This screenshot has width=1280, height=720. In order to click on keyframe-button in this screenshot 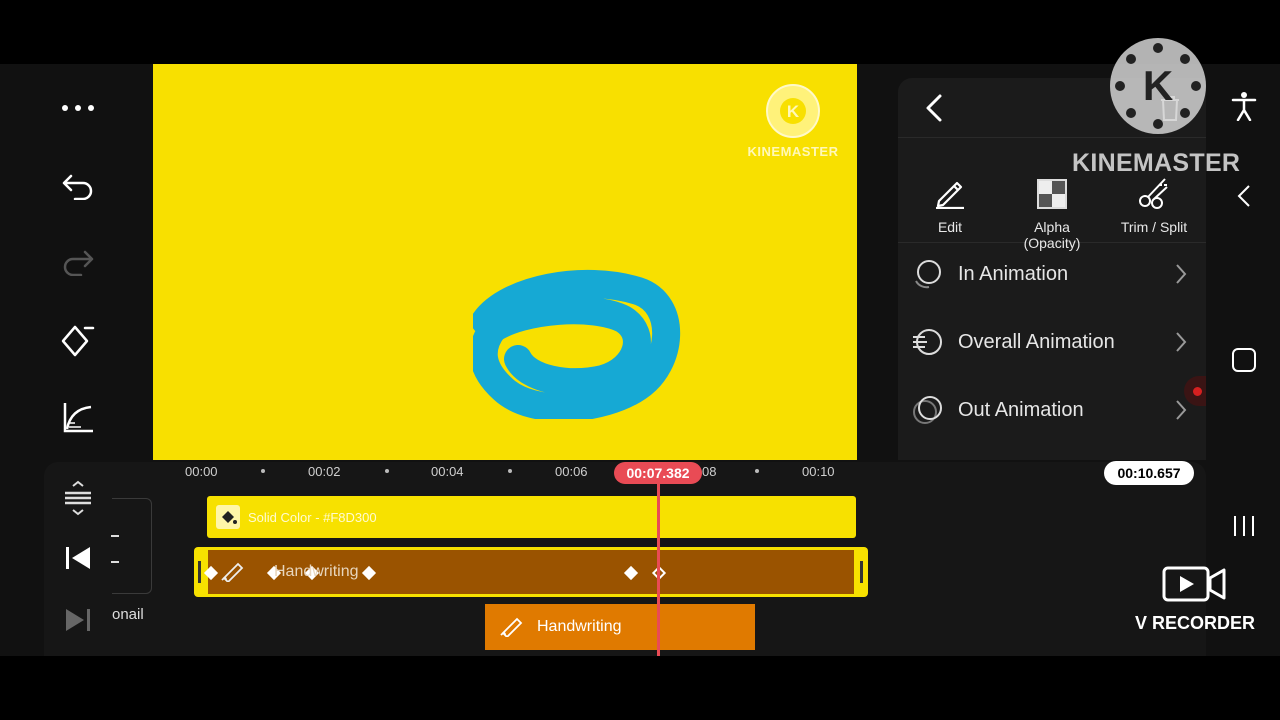, I will do `click(78, 340)`.